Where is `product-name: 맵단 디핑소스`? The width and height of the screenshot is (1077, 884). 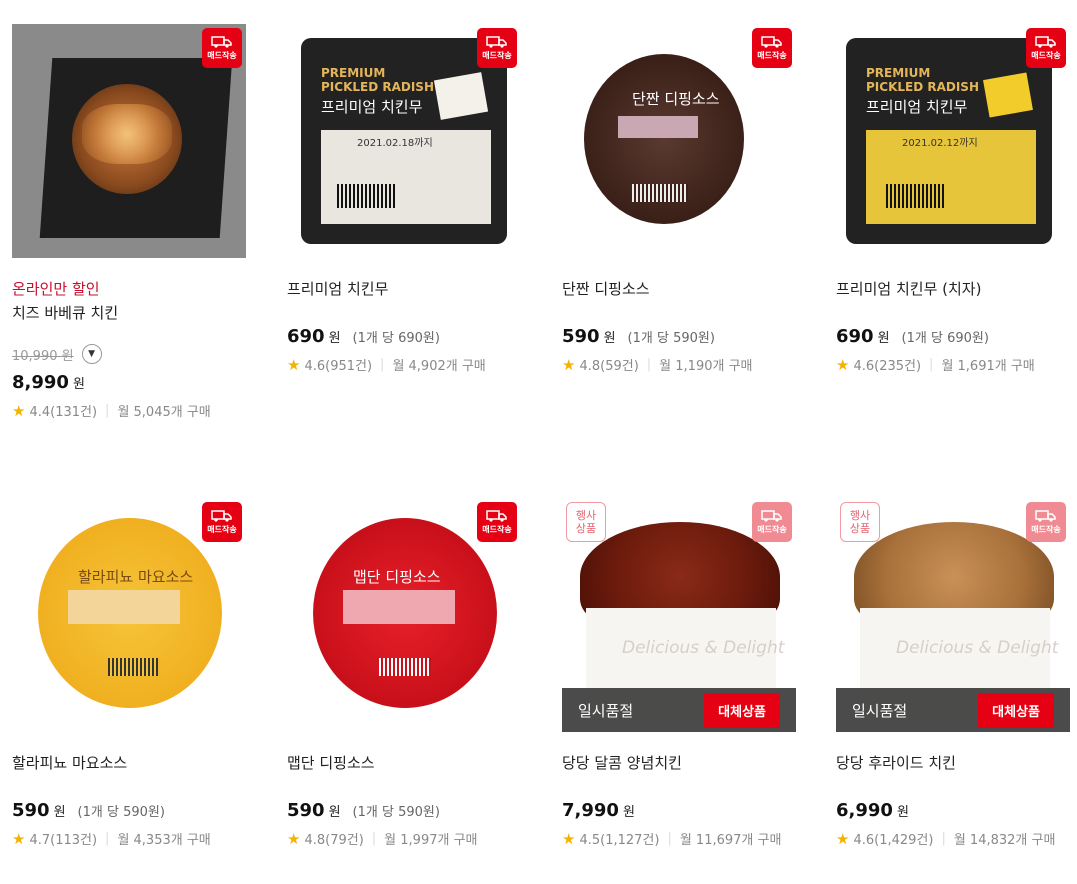 product-name: 맵단 디핑소스 is located at coordinates (404, 763).